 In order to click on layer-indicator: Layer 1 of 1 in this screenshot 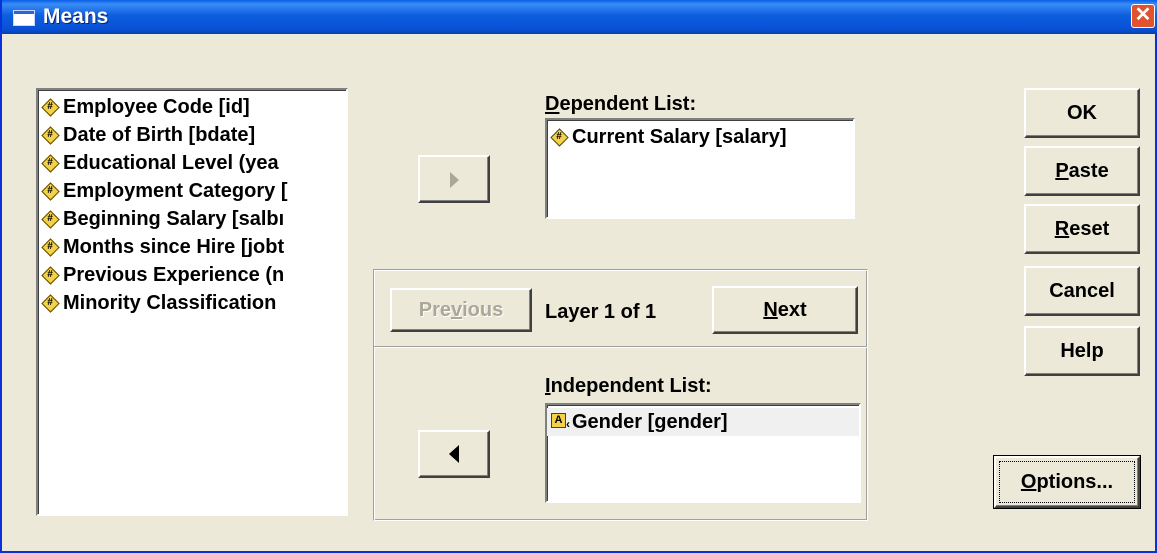, I will do `click(601, 312)`.